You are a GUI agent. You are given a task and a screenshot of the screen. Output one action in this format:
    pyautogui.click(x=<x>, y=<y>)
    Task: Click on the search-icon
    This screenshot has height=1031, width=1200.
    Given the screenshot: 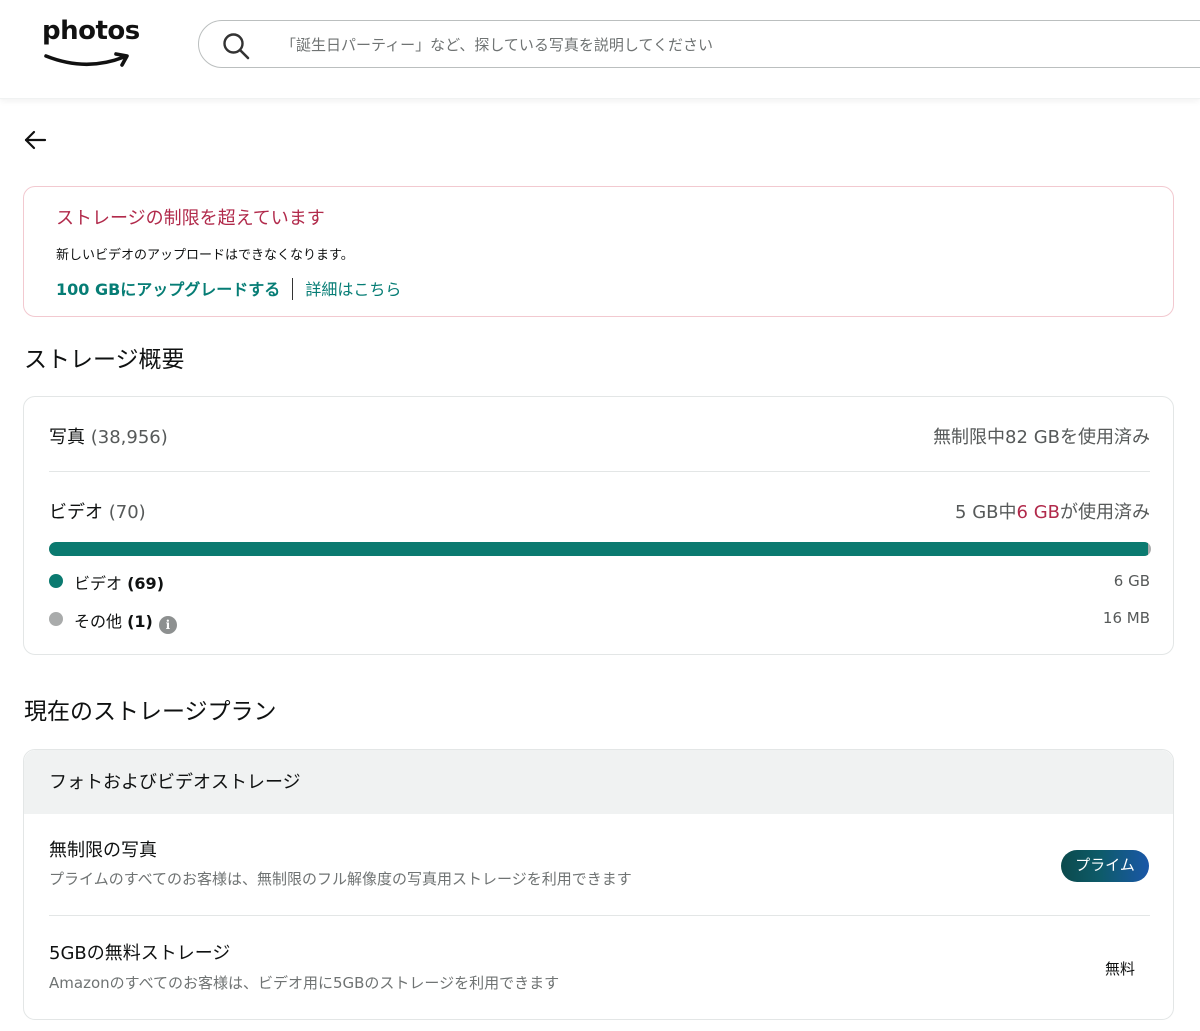 What is the action you would take?
    pyautogui.click(x=236, y=46)
    